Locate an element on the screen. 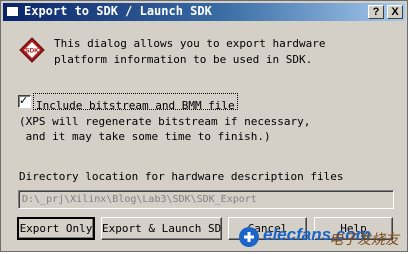  sdk-logo-icon: SDK is located at coordinates (32, 50).